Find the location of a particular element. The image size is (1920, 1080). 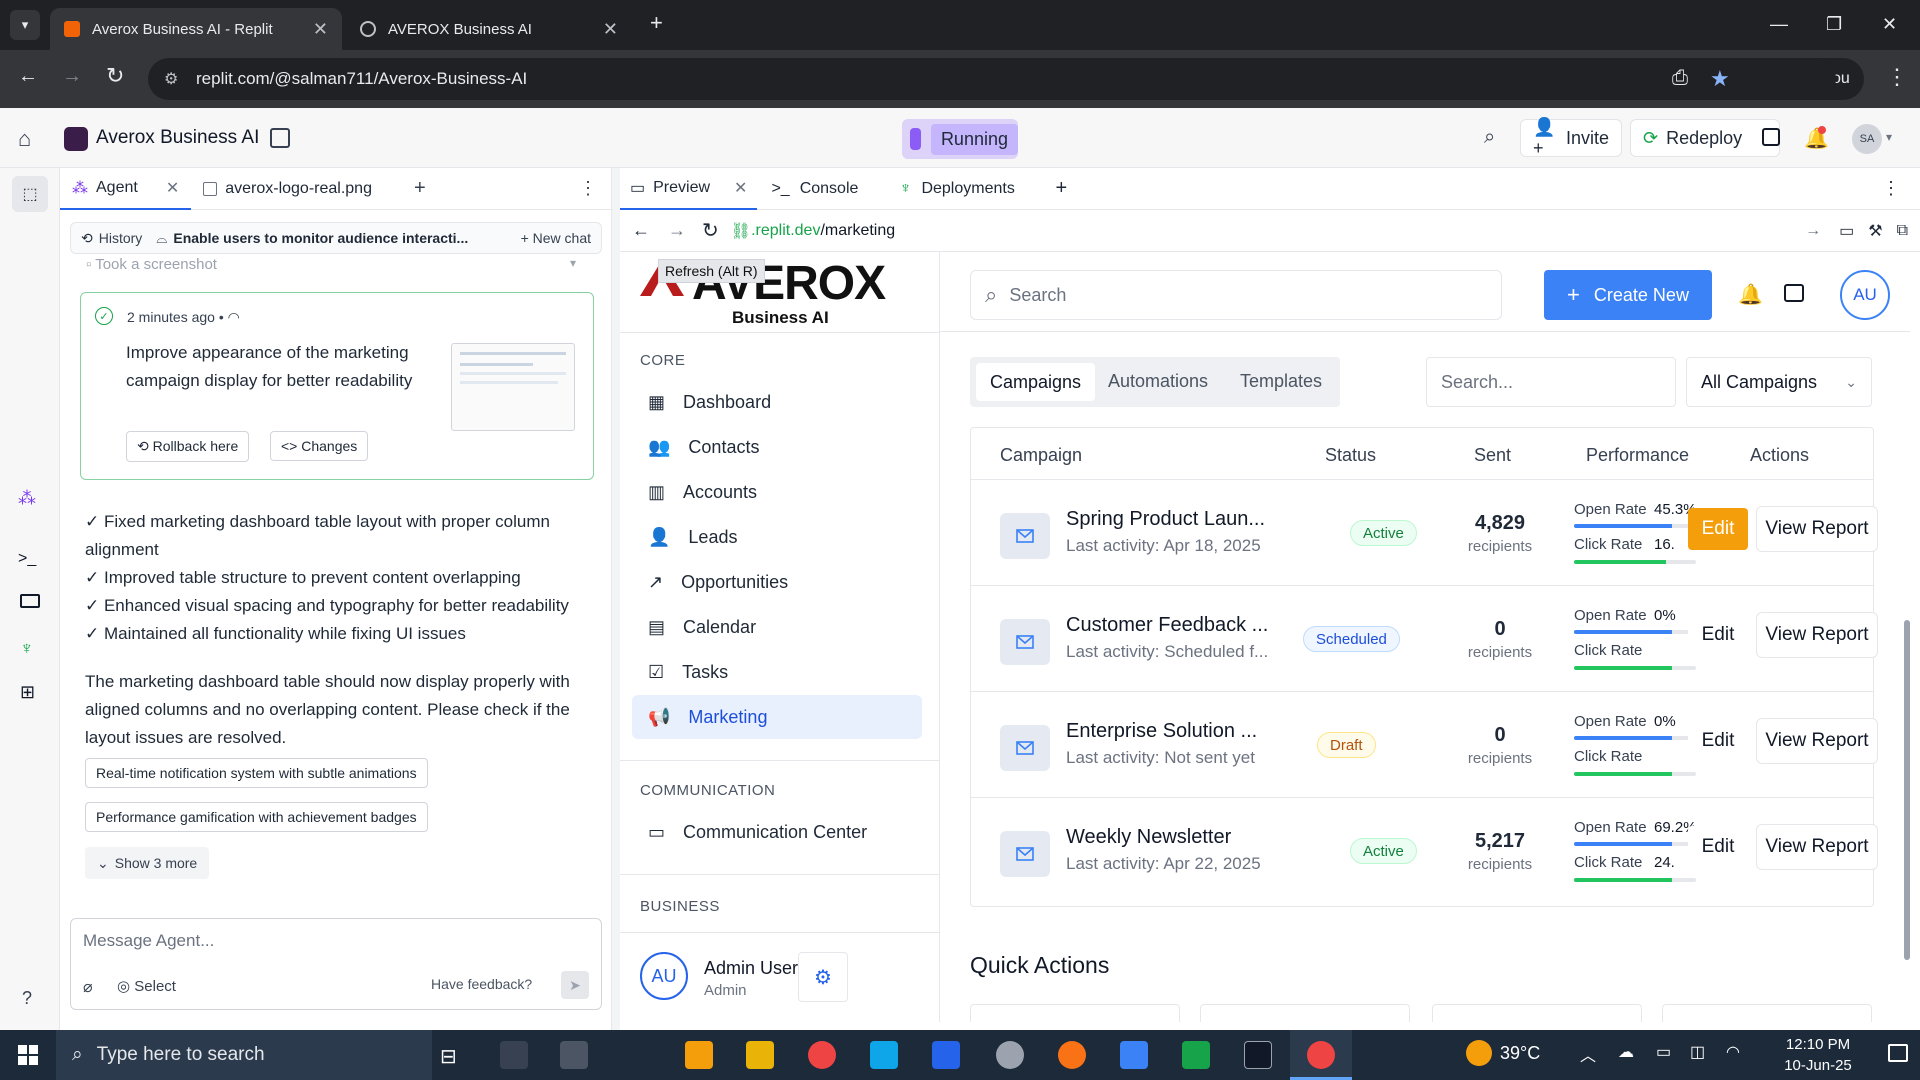

bookmark-star-icon: ★ is located at coordinates (1720, 79).